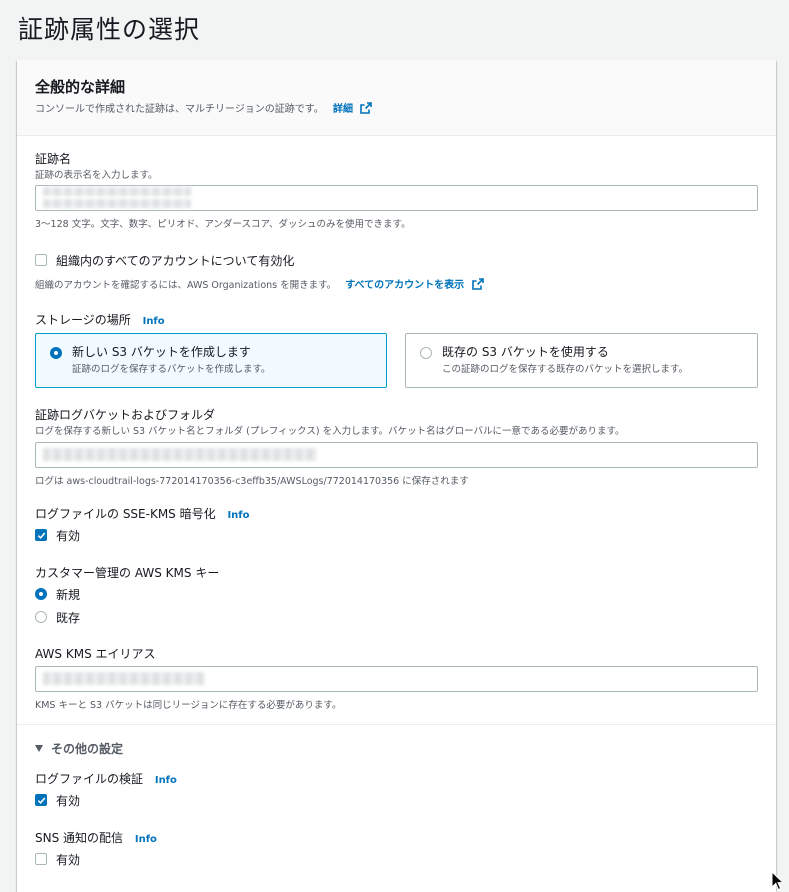 The width and height of the screenshot is (789, 892). What do you see at coordinates (161, 352) in the screenshot?
I see `storage-new-title: 新しい S3 バケットを作成します` at bounding box center [161, 352].